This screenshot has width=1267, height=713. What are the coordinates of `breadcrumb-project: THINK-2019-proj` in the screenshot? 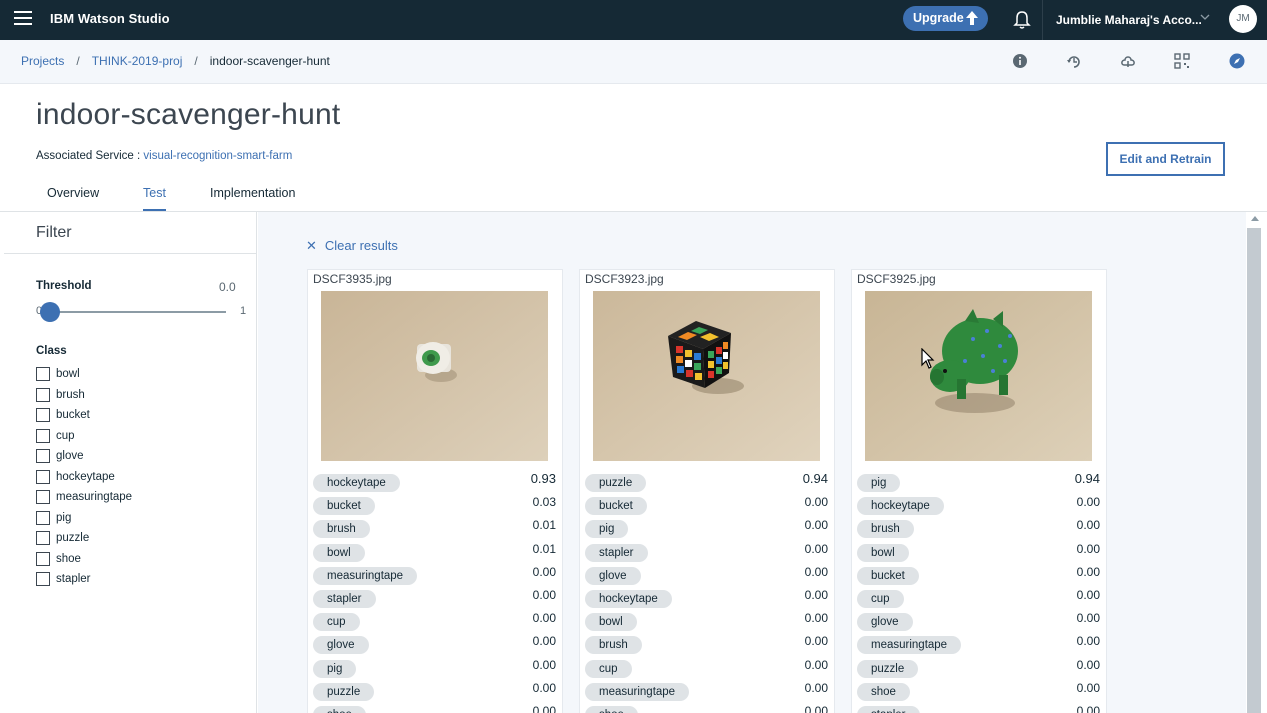 It's located at (137, 61).